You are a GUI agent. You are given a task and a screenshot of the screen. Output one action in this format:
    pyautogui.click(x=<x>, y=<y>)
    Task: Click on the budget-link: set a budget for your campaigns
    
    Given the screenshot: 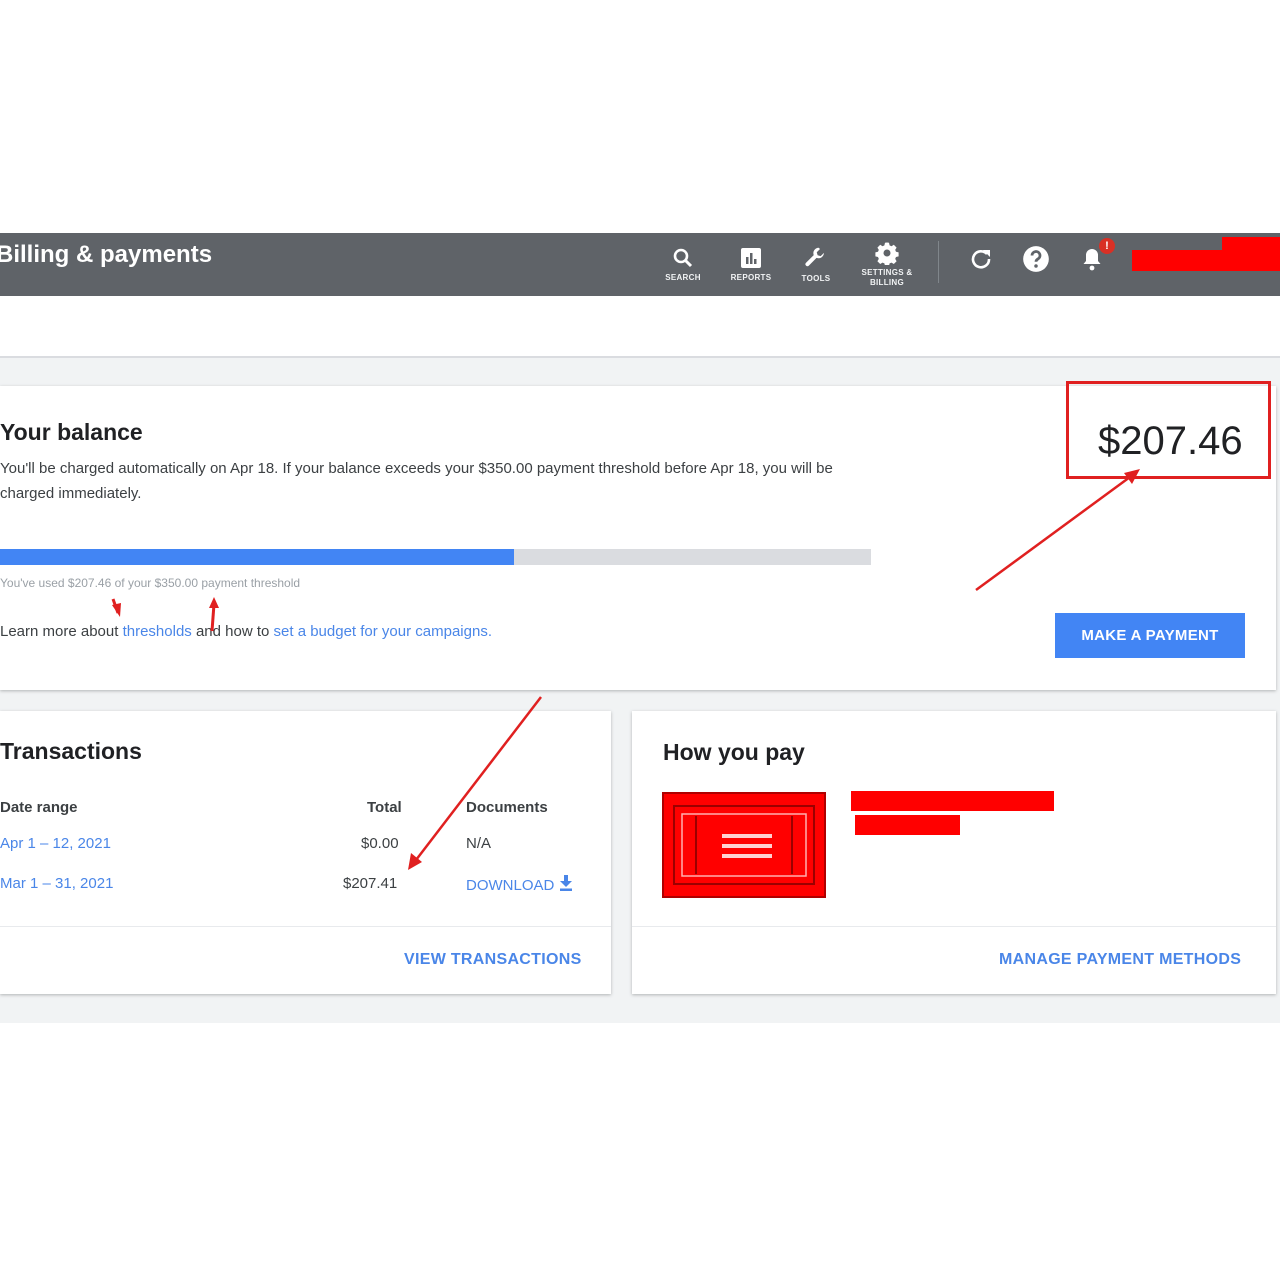 What is the action you would take?
    pyautogui.click(x=381, y=631)
    